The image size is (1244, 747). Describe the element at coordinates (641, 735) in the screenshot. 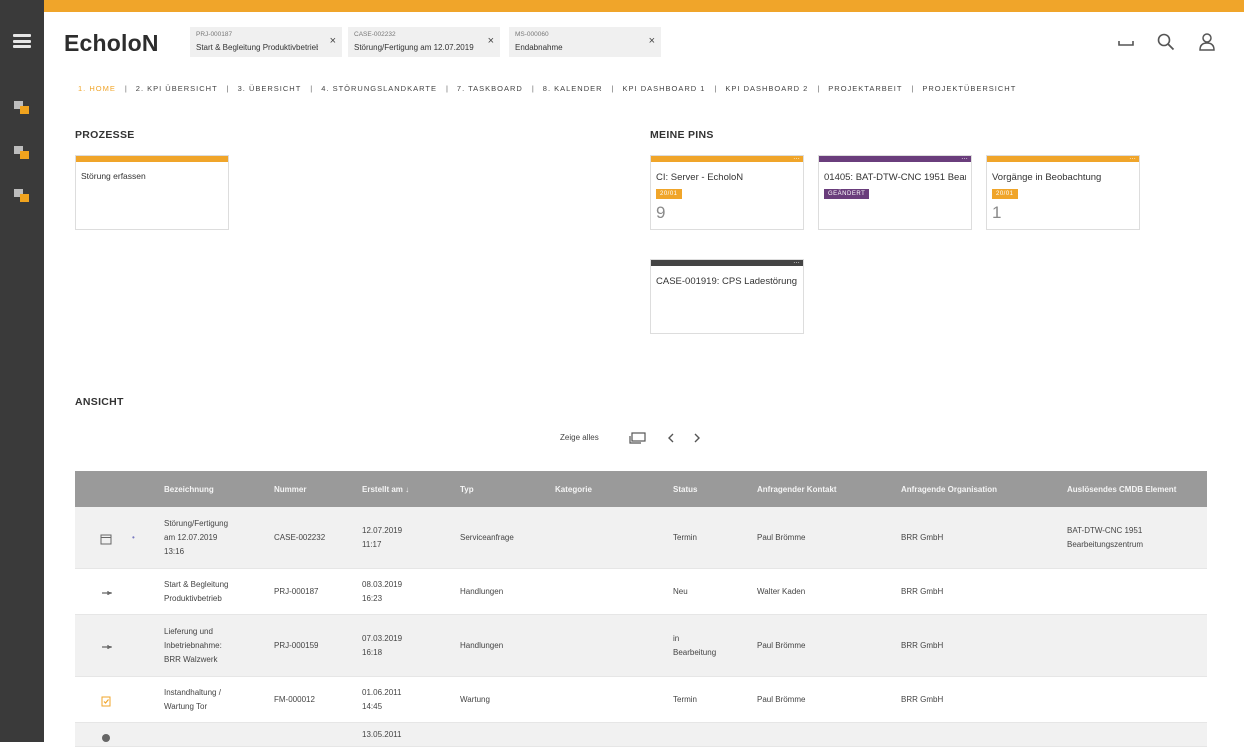

I see `table-row: 13.05.2011` at that location.